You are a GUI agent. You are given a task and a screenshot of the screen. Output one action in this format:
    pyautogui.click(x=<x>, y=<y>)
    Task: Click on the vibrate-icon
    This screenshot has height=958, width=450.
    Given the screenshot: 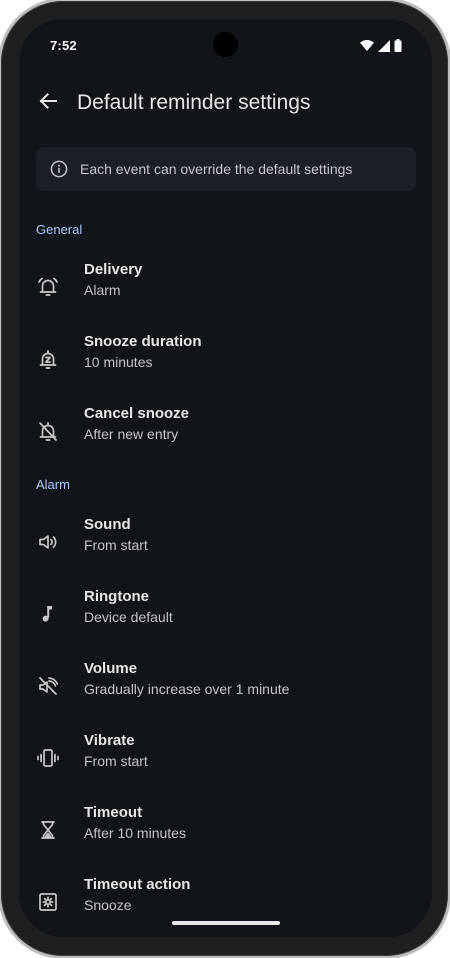 What is the action you would take?
    pyautogui.click(x=48, y=758)
    